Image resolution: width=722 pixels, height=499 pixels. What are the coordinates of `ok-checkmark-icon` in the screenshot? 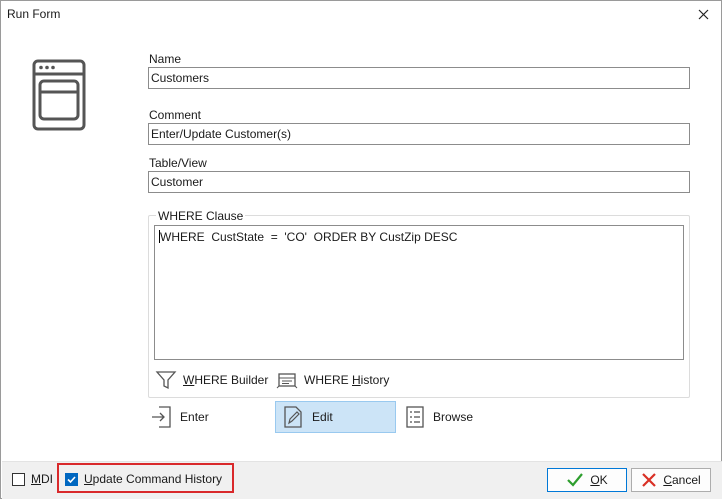 It's located at (575, 480).